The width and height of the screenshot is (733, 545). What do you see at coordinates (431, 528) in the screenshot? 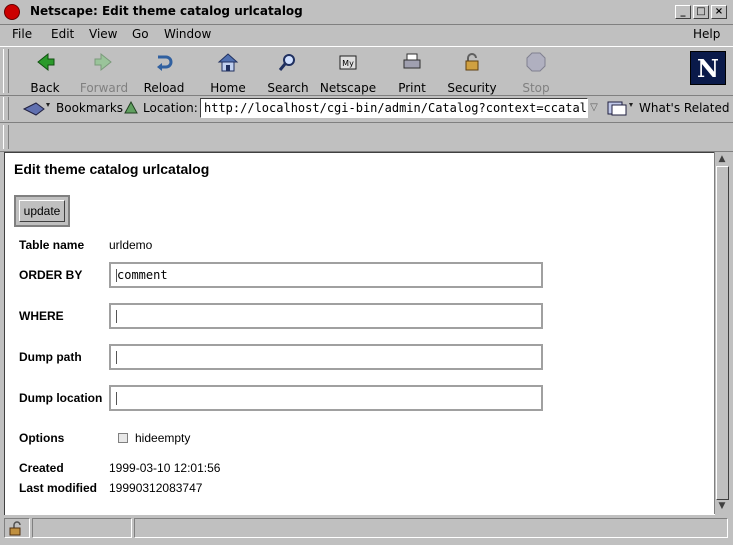
I see `status-message` at bounding box center [431, 528].